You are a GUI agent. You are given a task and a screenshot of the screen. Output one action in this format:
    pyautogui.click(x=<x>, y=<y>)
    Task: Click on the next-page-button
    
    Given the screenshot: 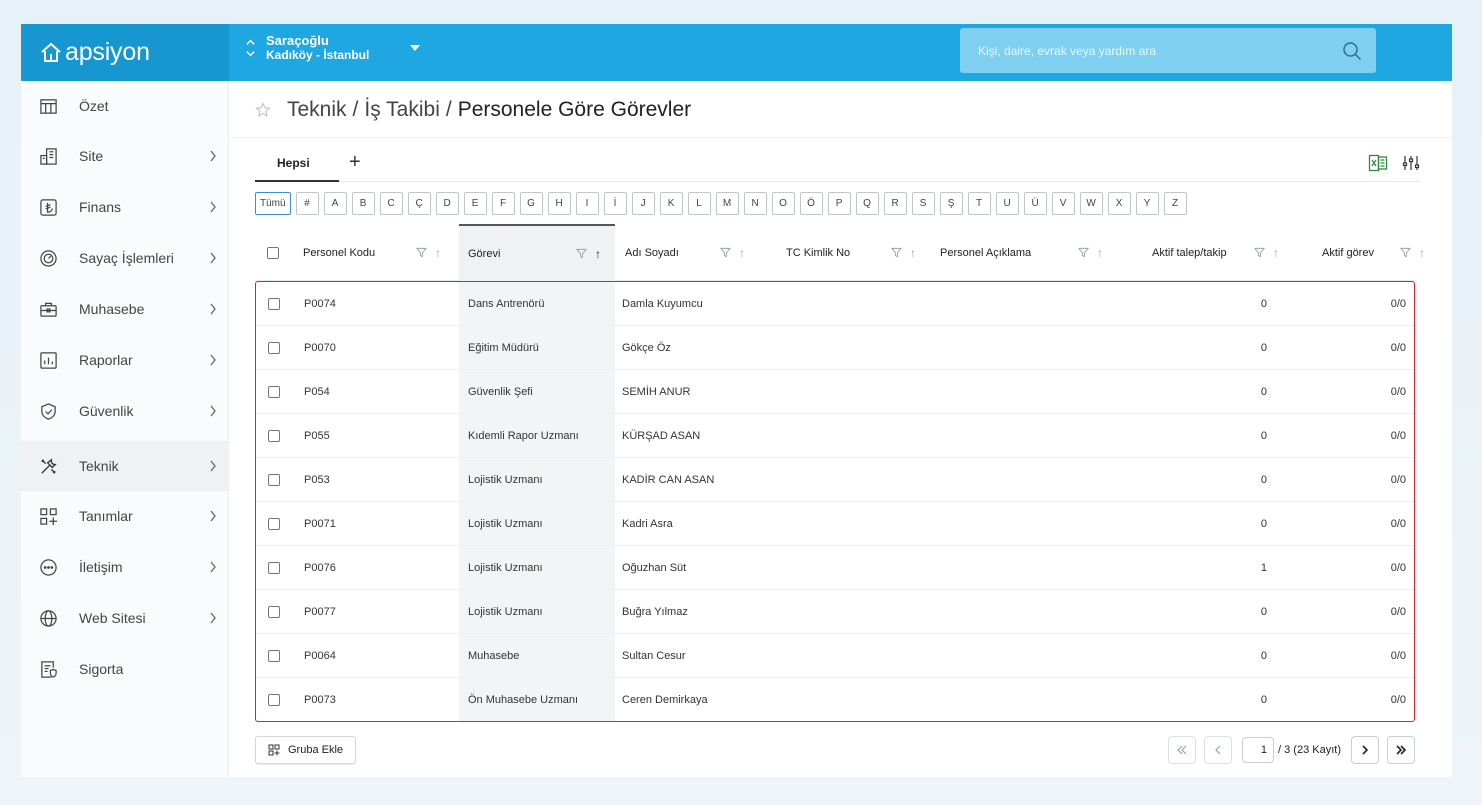 What is the action you would take?
    pyautogui.click(x=1365, y=750)
    